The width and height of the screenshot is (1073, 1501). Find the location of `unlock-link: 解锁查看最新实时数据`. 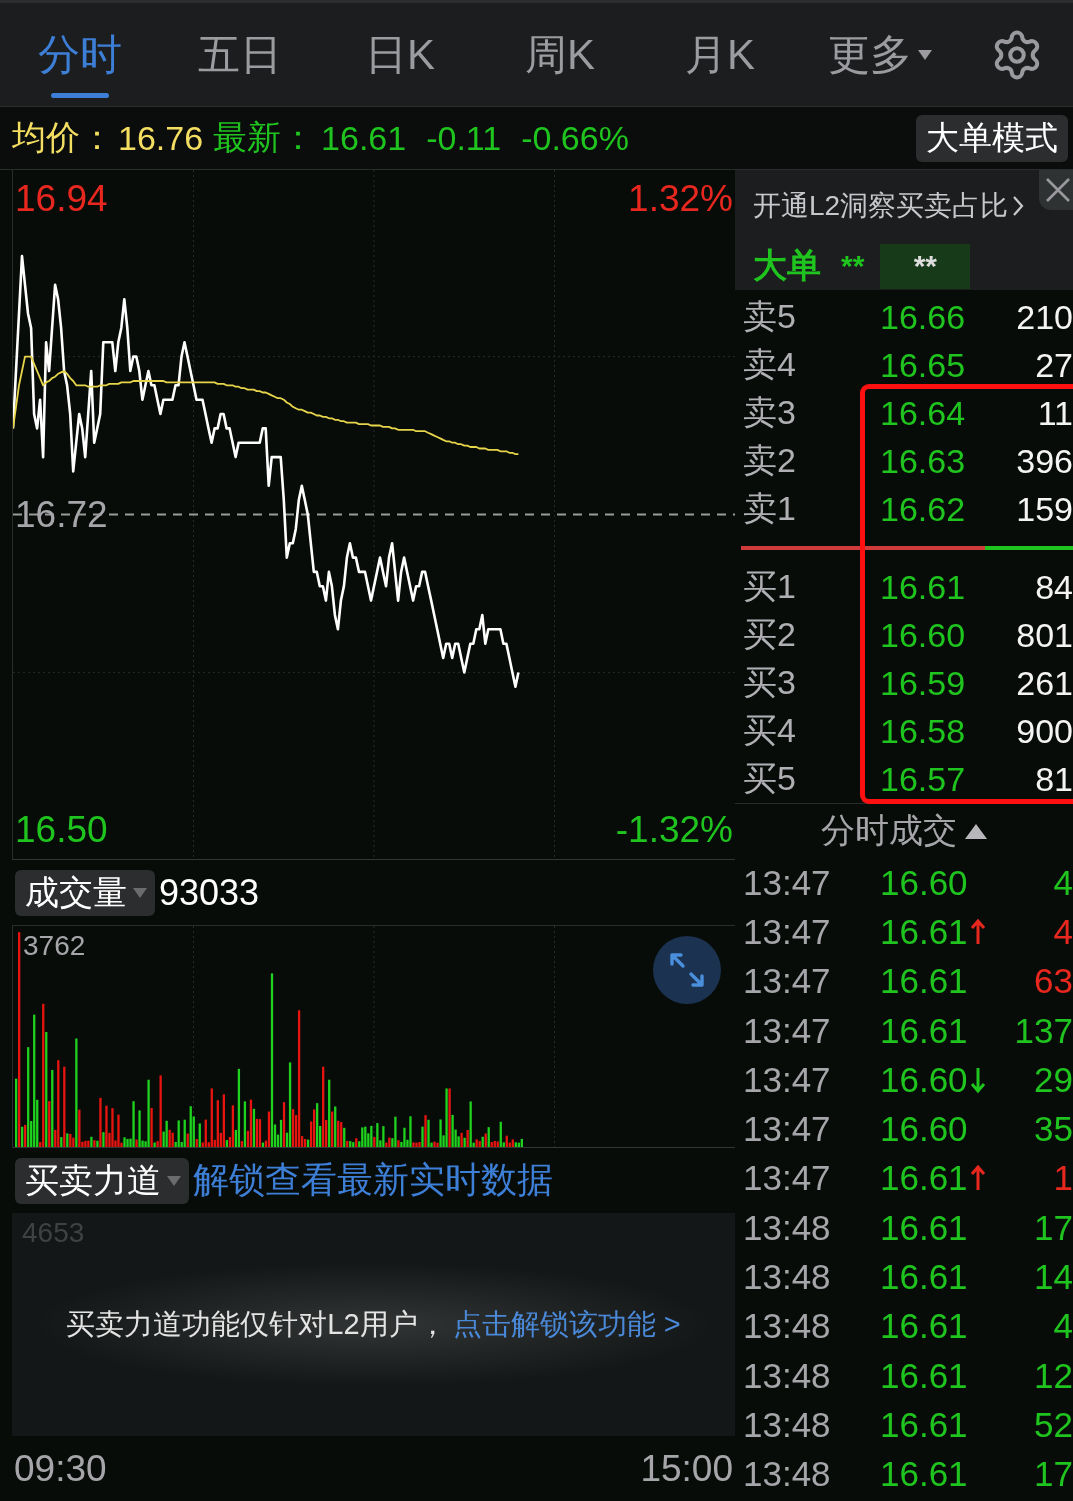

unlock-link: 解锁查看最新实时数据 is located at coordinates (373, 1180).